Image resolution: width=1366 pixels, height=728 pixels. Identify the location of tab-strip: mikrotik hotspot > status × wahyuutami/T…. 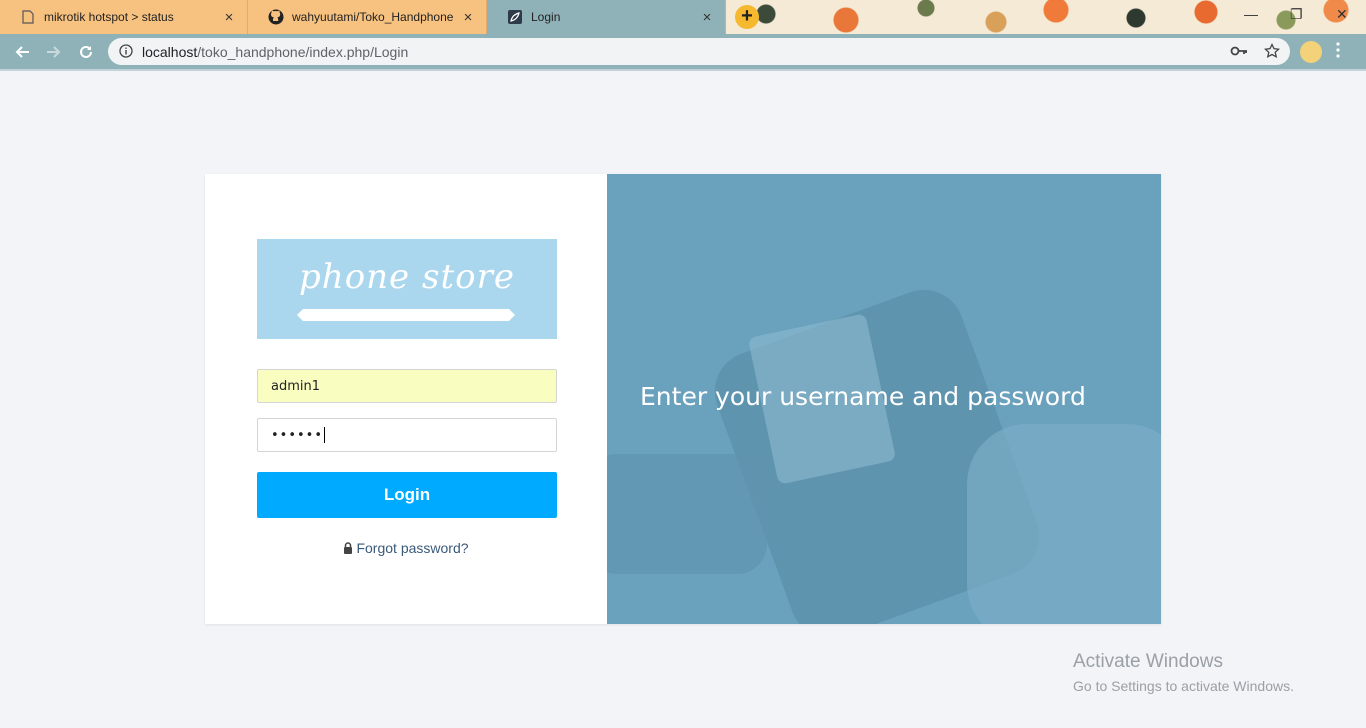
(683, 17).